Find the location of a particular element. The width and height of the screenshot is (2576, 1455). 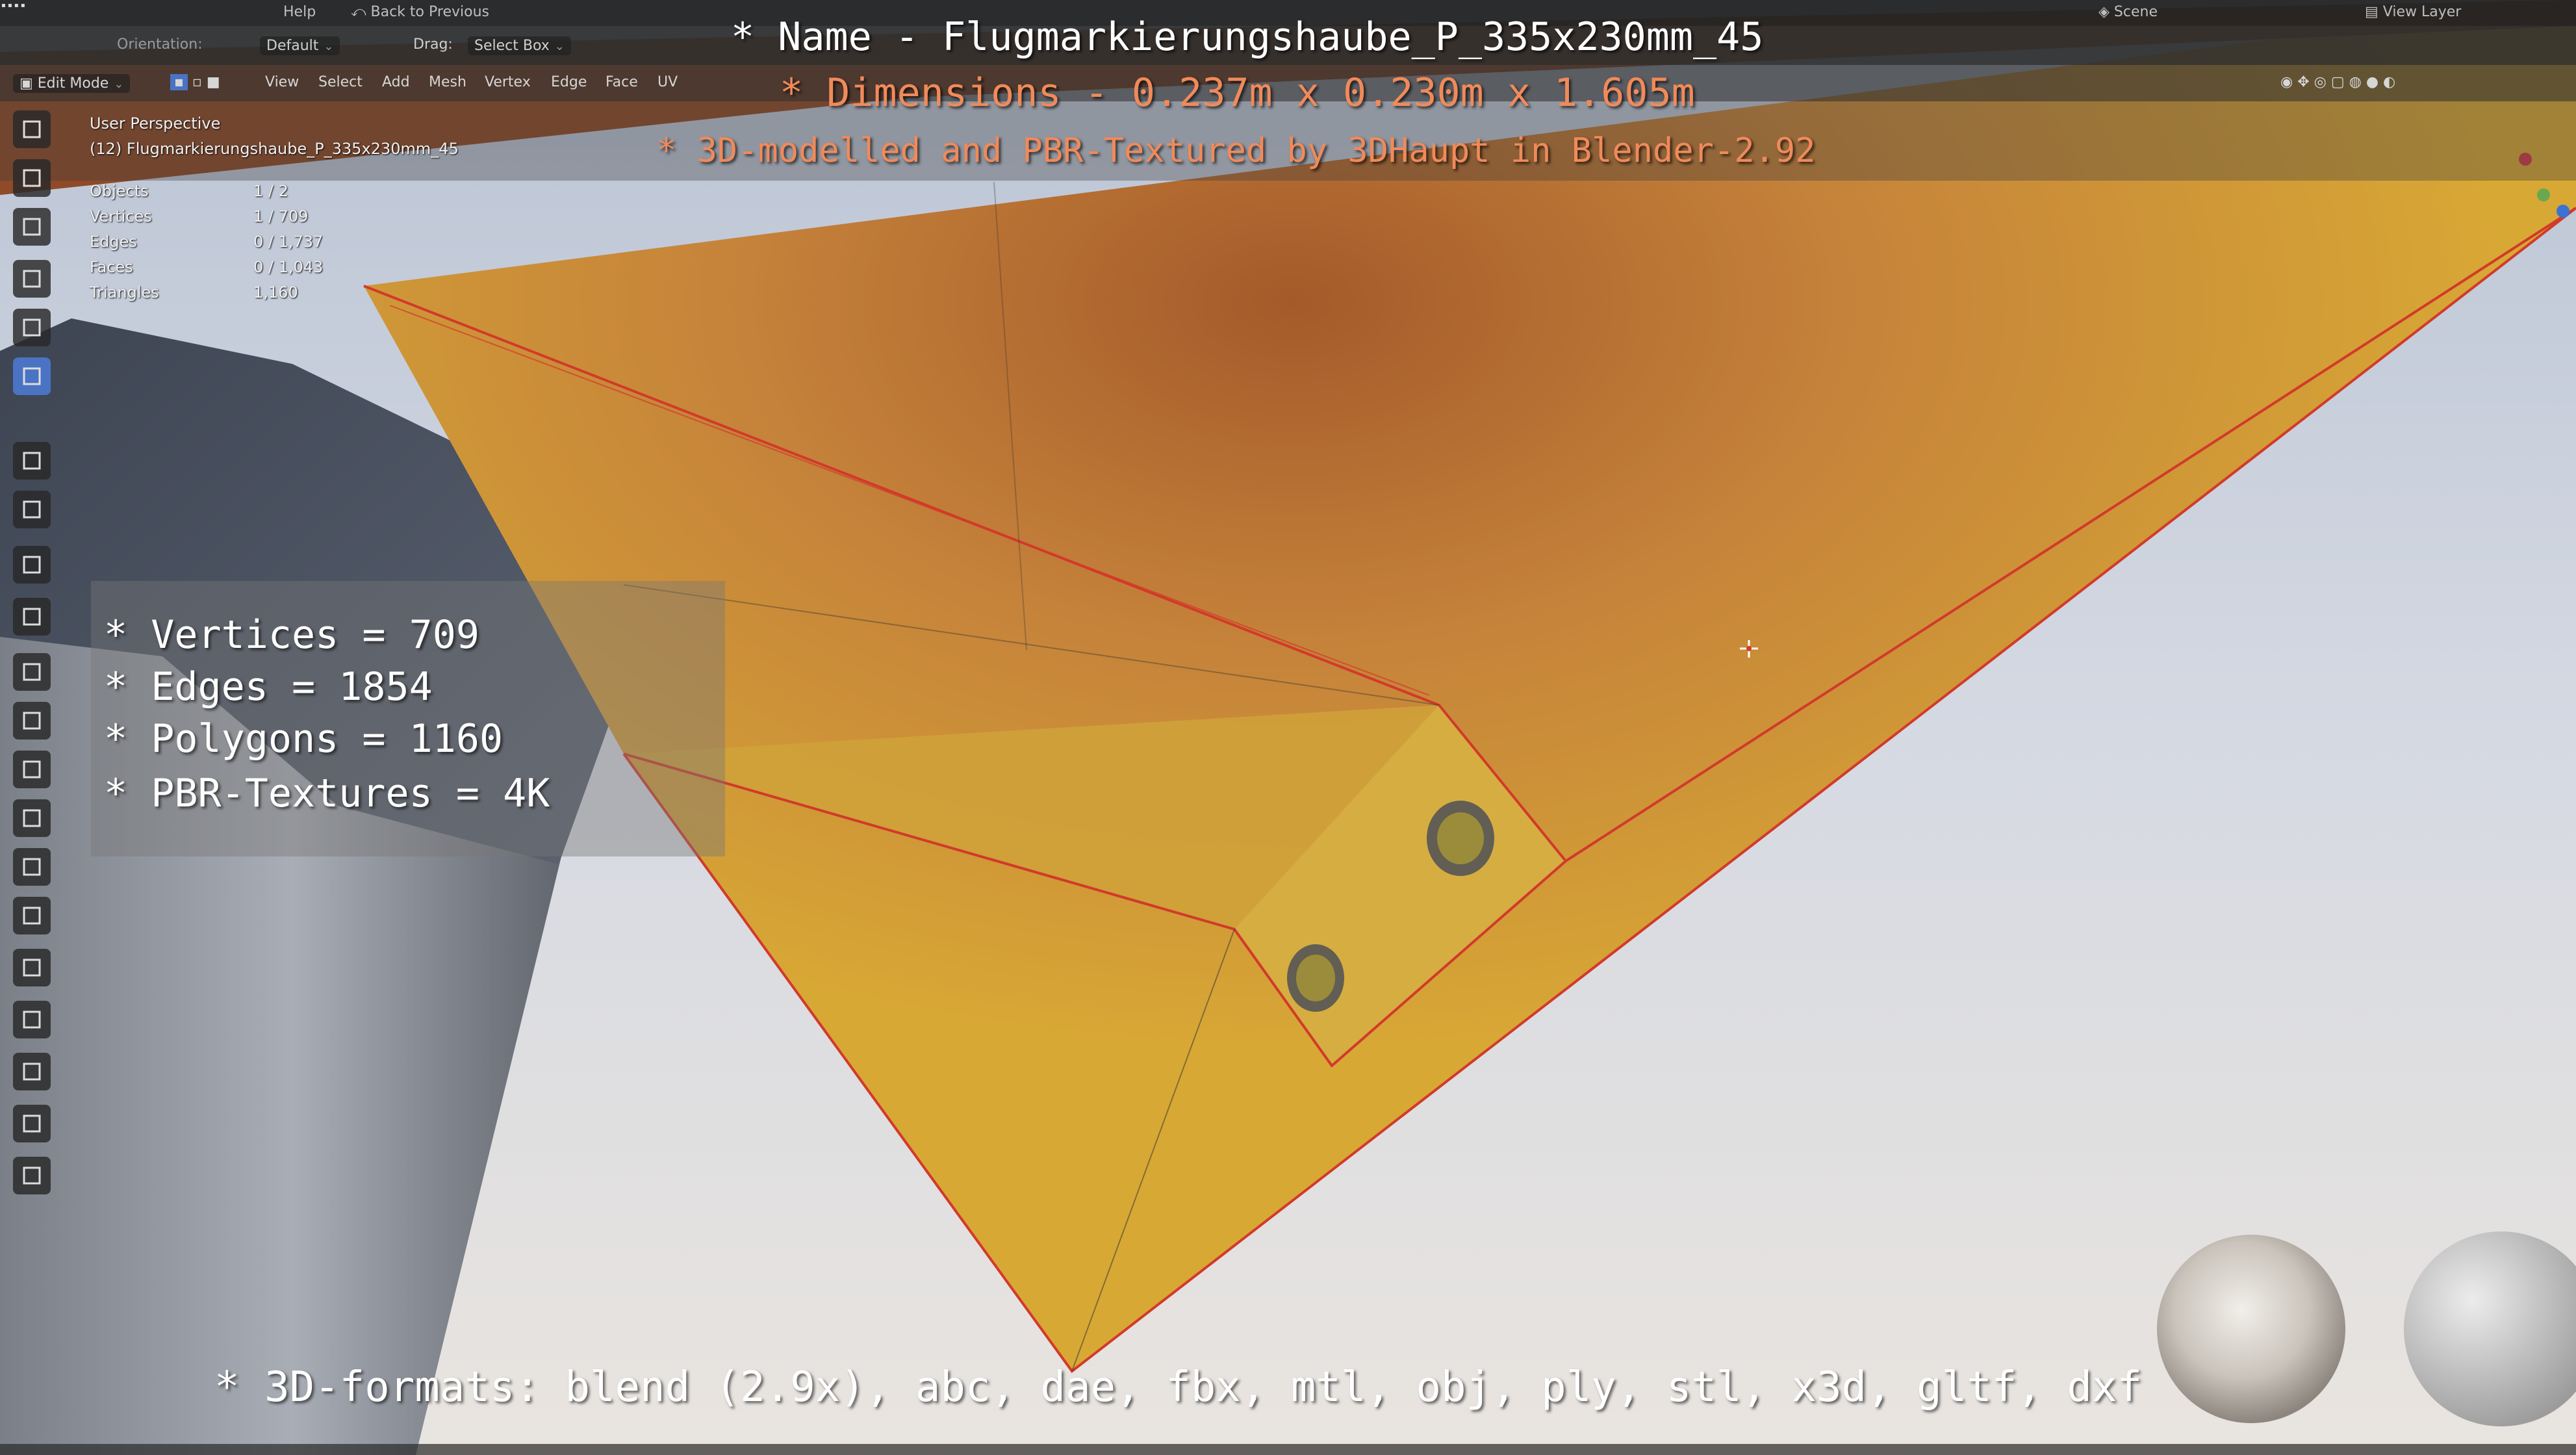

viewport-shading-controls: ◉ ✥ ◎ ▢ ◍ ● ◐ is located at coordinates (2337, 82).